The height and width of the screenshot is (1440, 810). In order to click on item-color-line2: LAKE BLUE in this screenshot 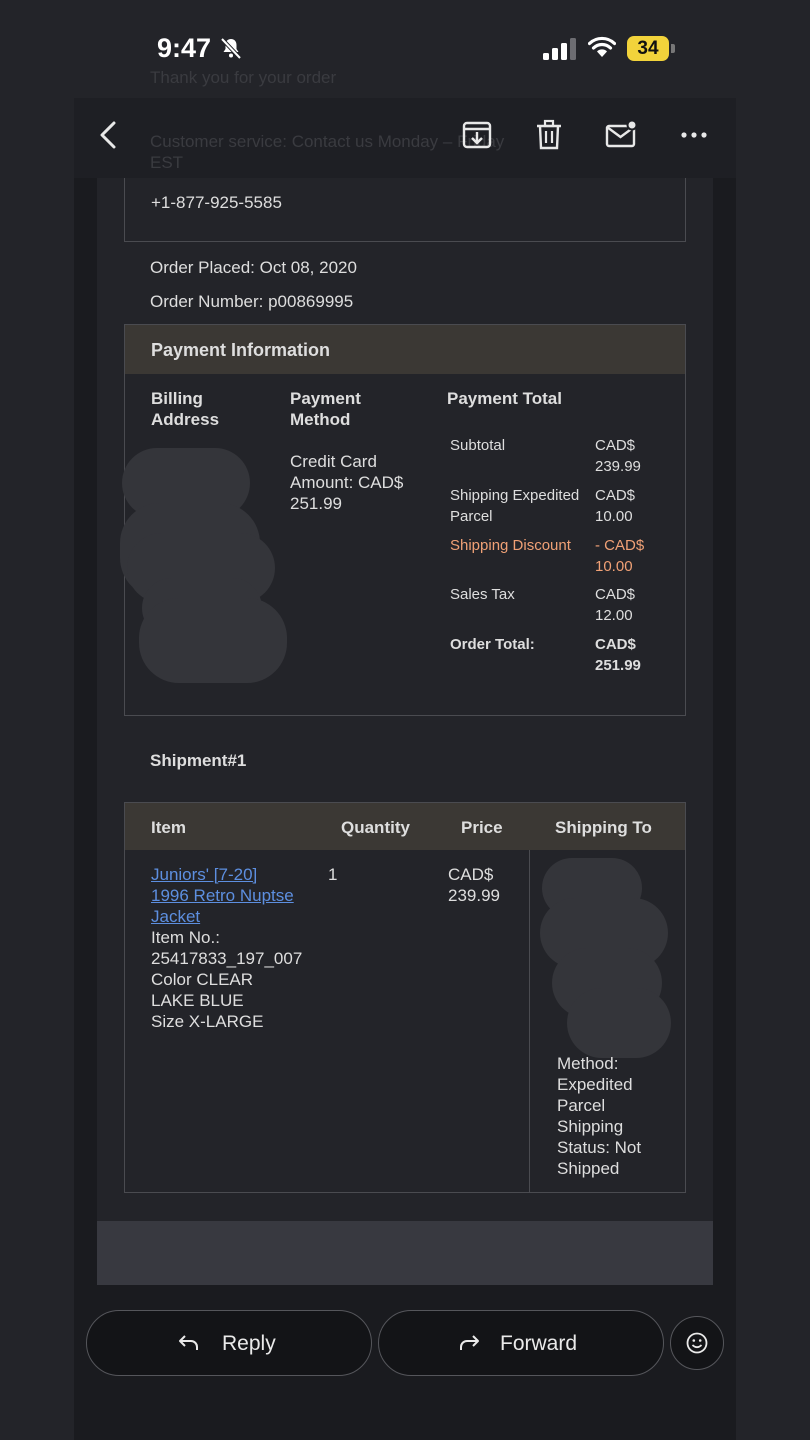, I will do `click(197, 1000)`.